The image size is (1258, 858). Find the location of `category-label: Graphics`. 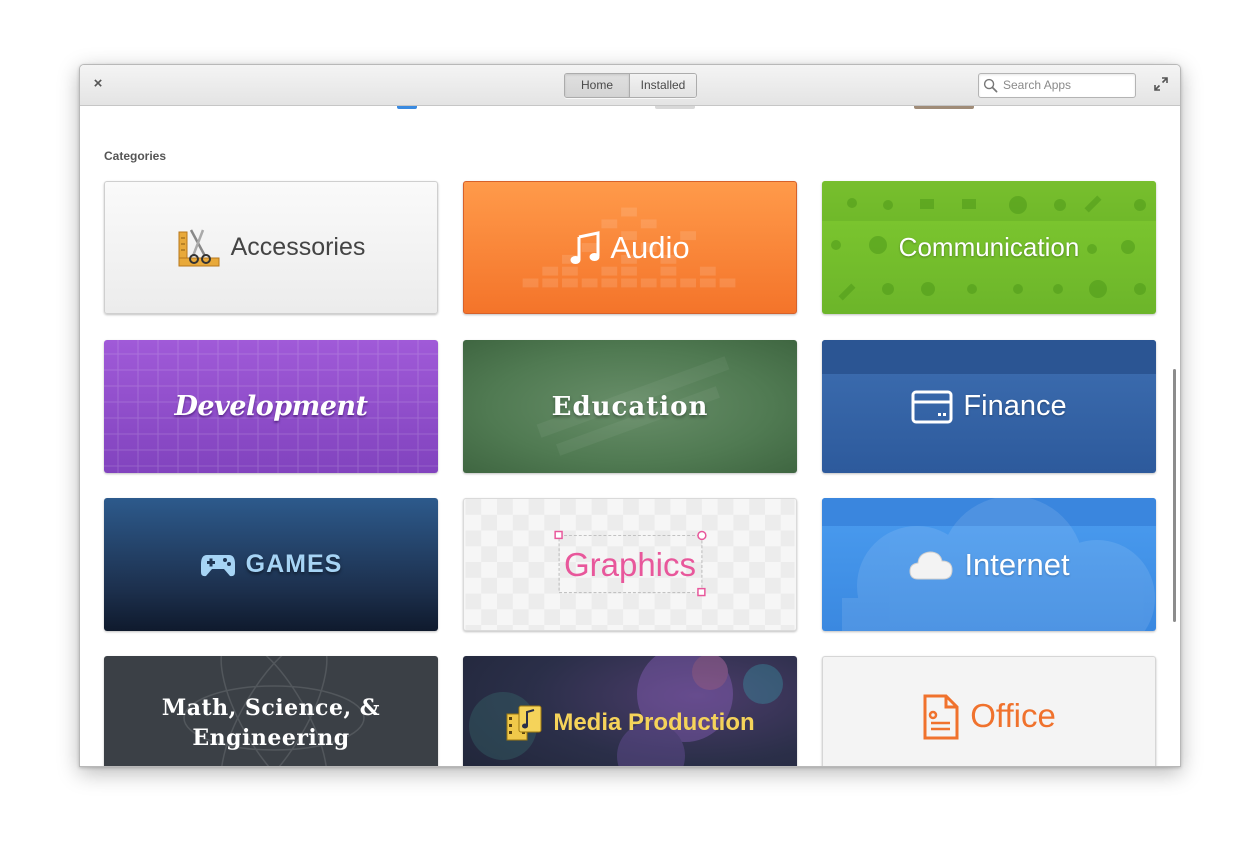

category-label: Graphics is located at coordinates (630, 564).